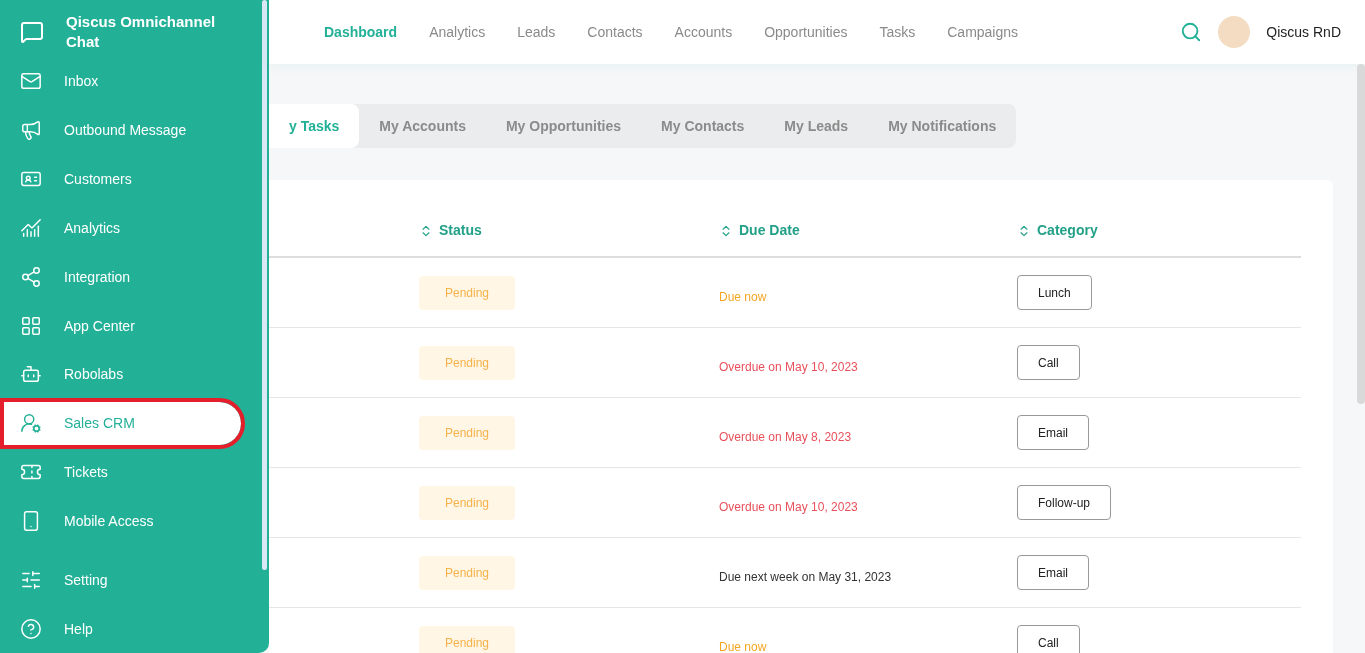  I want to click on share-icon, so click(31, 276).